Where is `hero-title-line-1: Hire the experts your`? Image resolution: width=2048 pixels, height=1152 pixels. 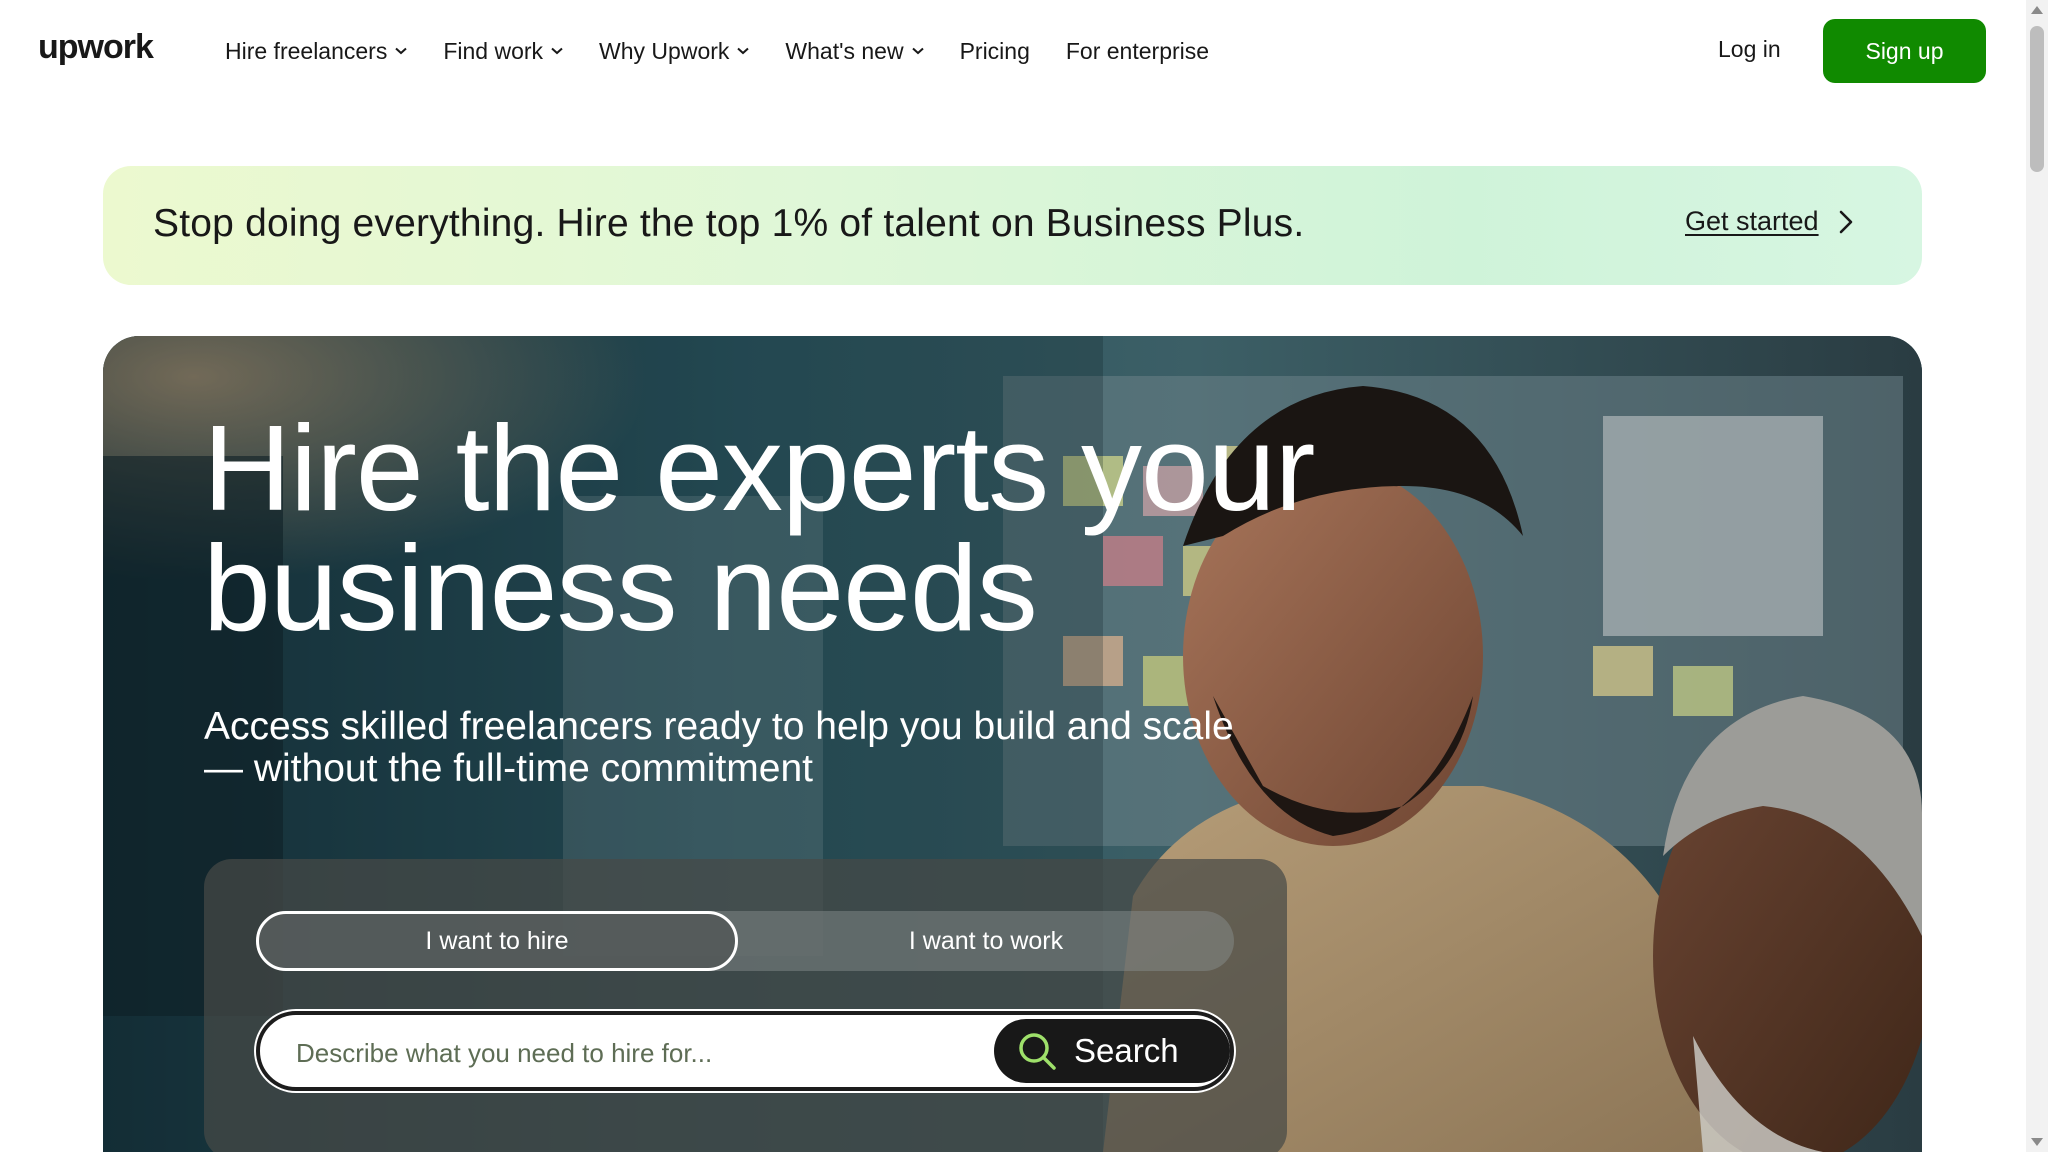 hero-title-line-1: Hire the experts your is located at coordinates (759, 468).